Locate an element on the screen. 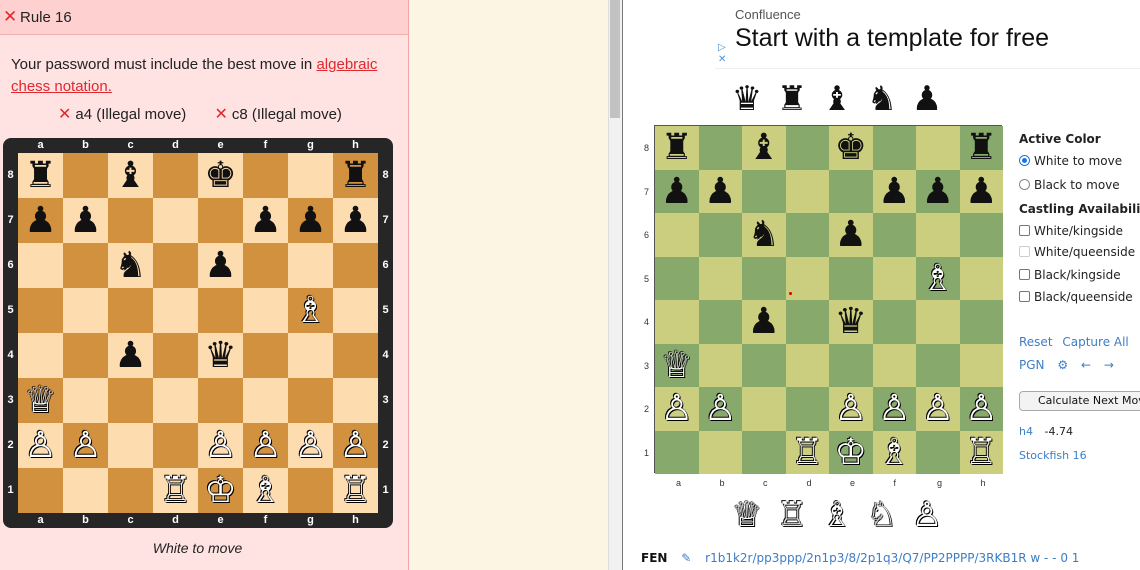 The image size is (1140, 570). castle-black-queenside: Black/queenside is located at coordinates (1079, 301).